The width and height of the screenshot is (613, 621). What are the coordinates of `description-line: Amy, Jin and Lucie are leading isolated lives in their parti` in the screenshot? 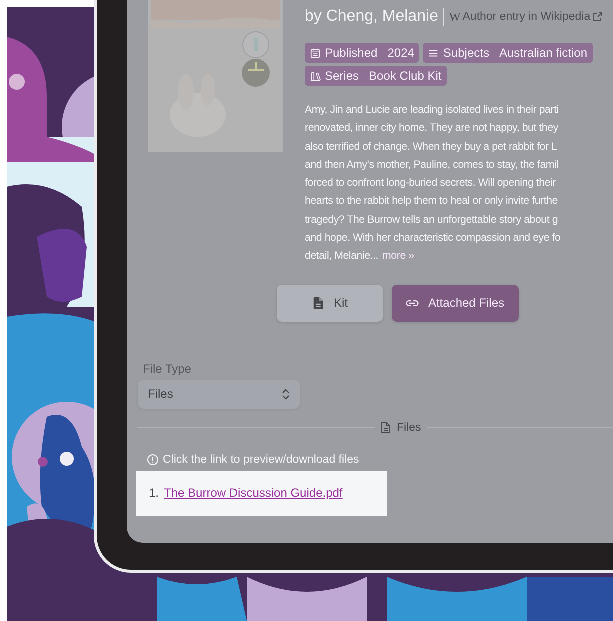 It's located at (432, 110).